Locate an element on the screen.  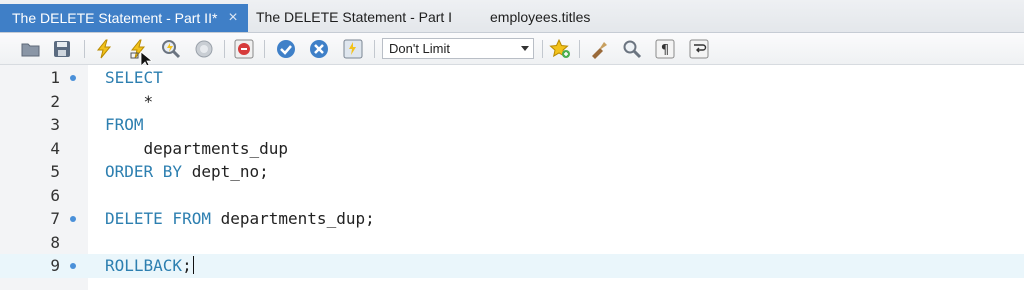
execute-icon is located at coordinates (104, 49).